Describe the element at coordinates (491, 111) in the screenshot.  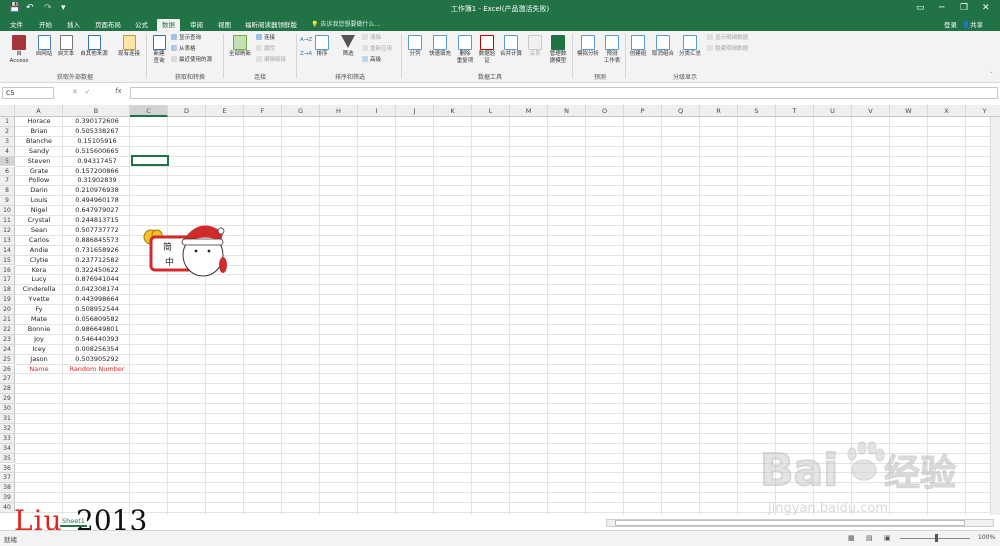
I see `column-header-l: L` at that location.